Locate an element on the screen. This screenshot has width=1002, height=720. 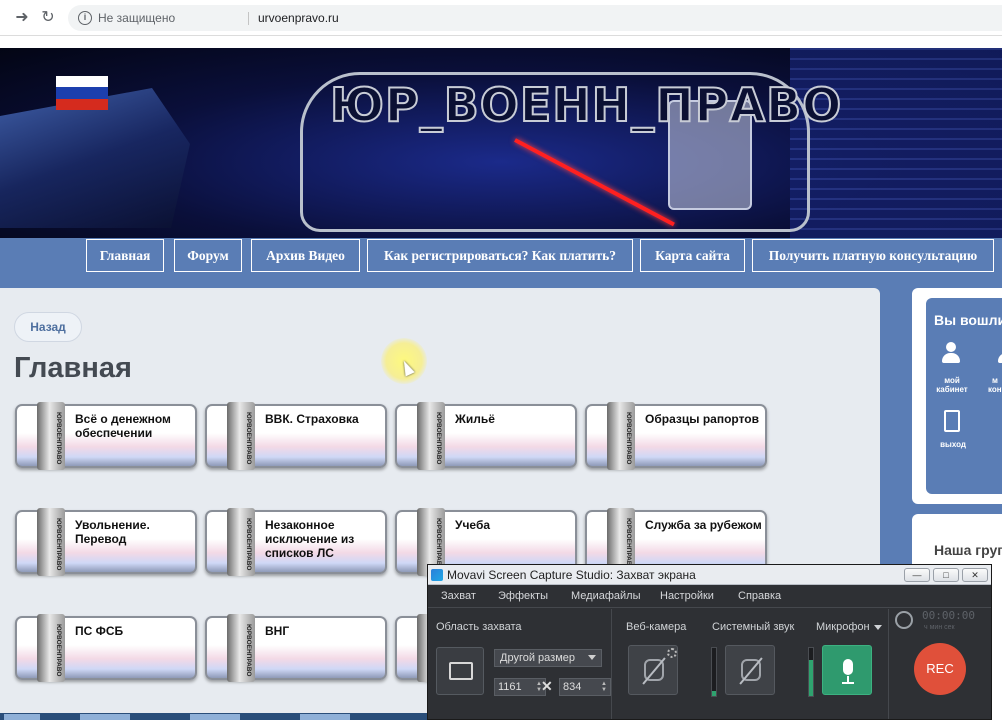
russian-flag-icon is located at coordinates (82, 93).